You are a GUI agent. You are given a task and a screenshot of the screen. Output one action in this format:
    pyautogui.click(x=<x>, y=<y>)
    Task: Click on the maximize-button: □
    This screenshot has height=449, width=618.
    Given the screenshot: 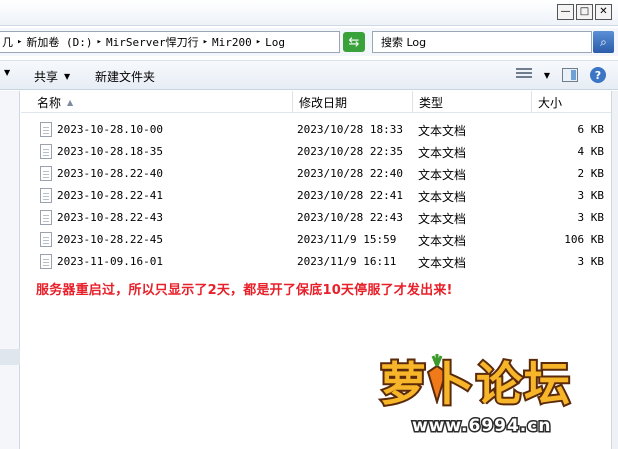 What is the action you would take?
    pyautogui.click(x=584, y=12)
    